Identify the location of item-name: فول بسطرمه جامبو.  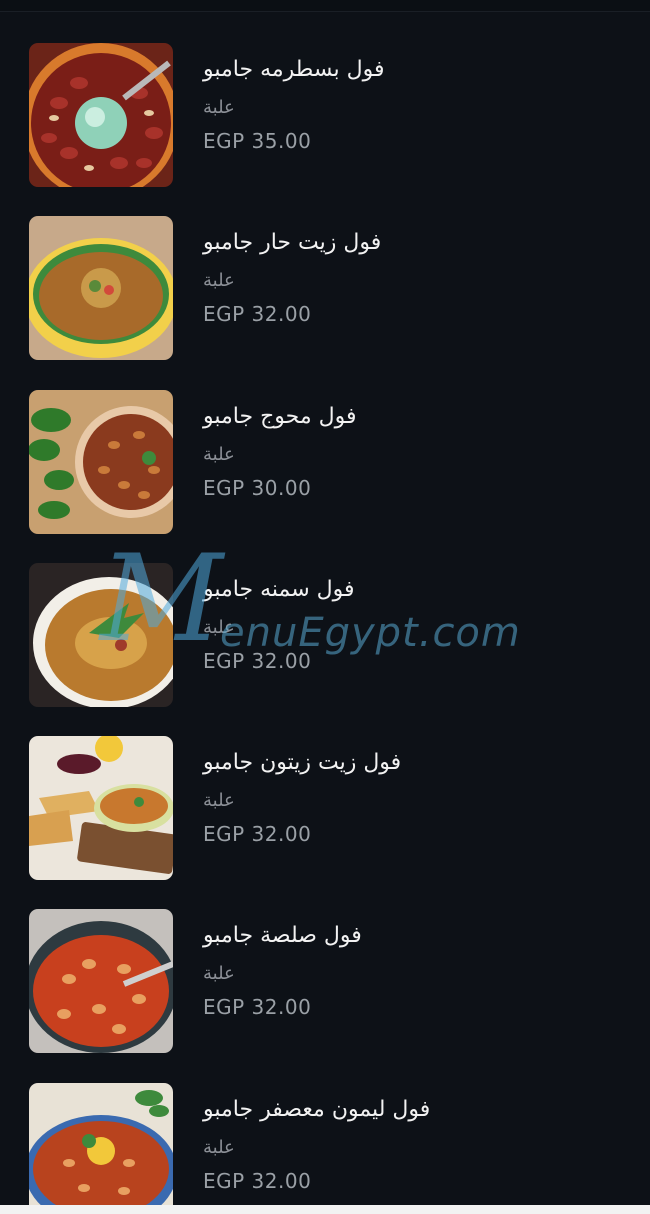
(294, 69).